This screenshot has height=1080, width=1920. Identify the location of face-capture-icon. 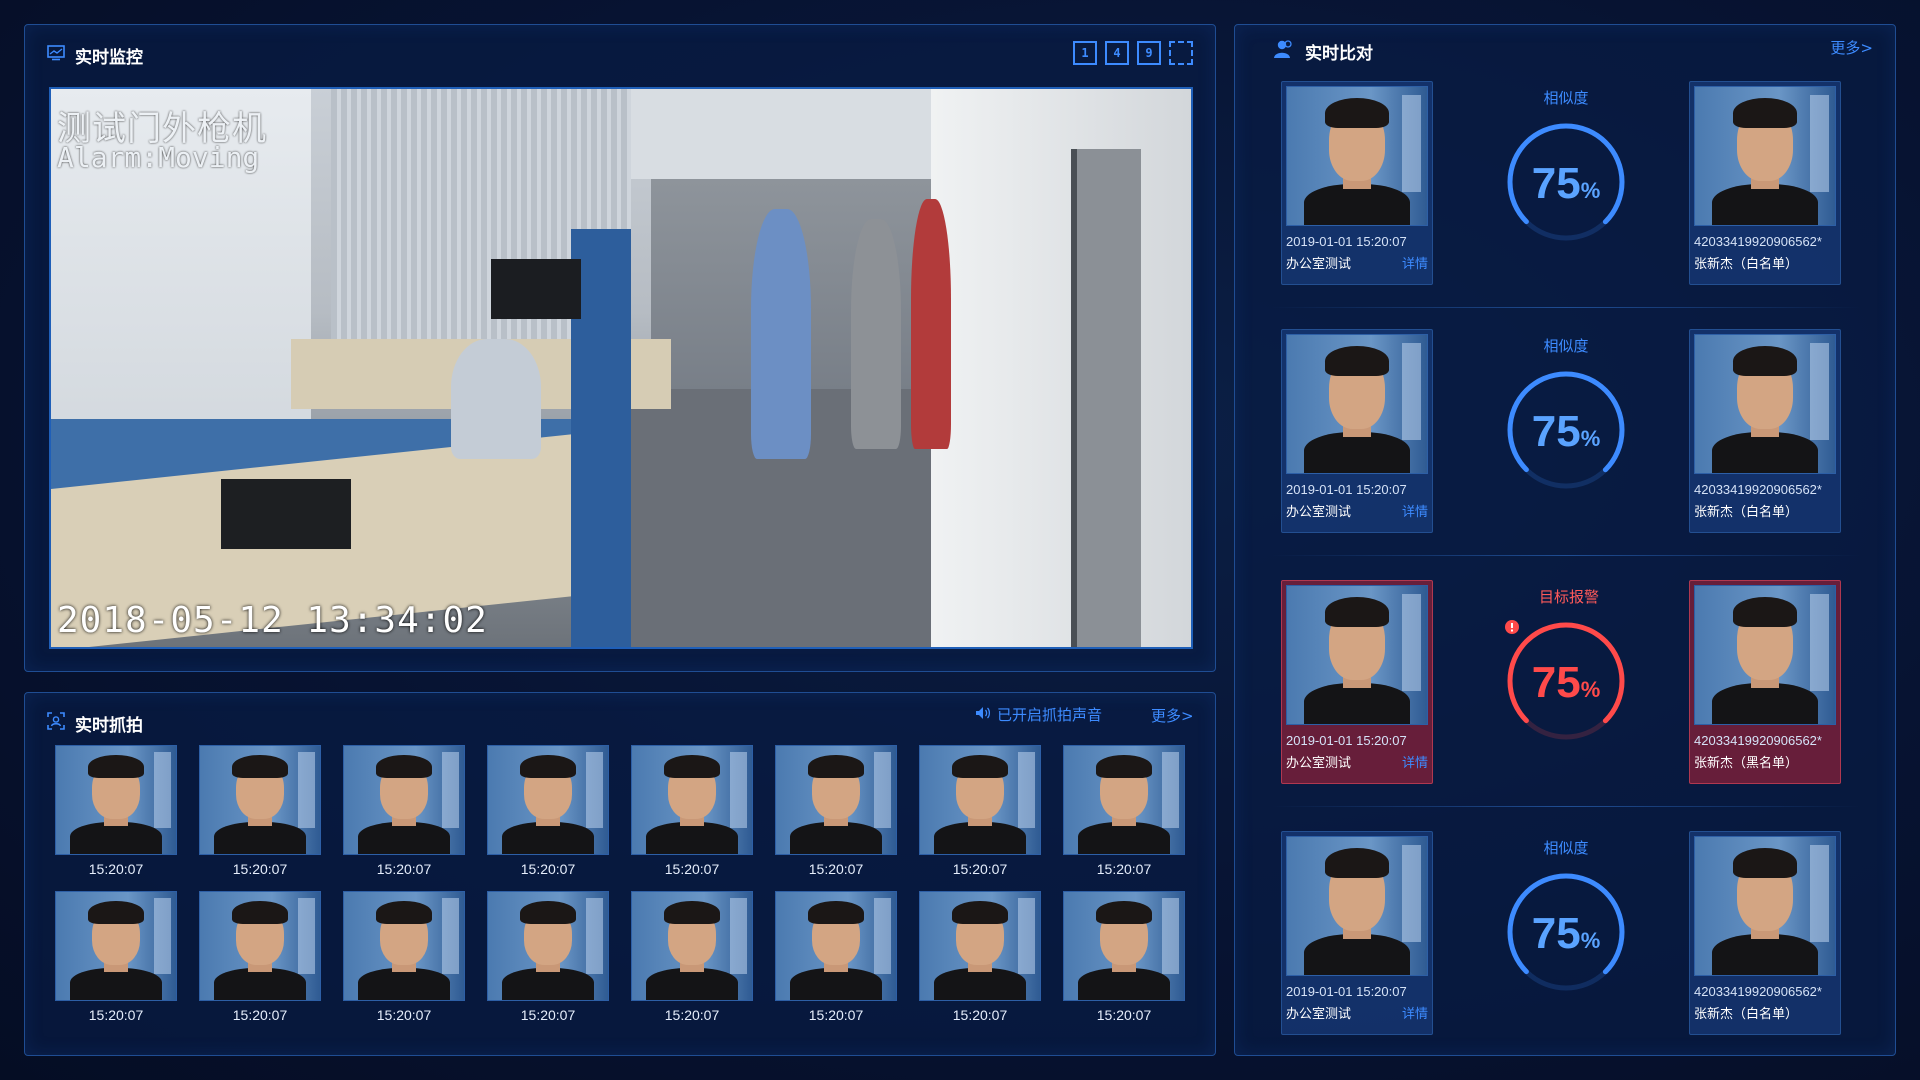
(56, 723).